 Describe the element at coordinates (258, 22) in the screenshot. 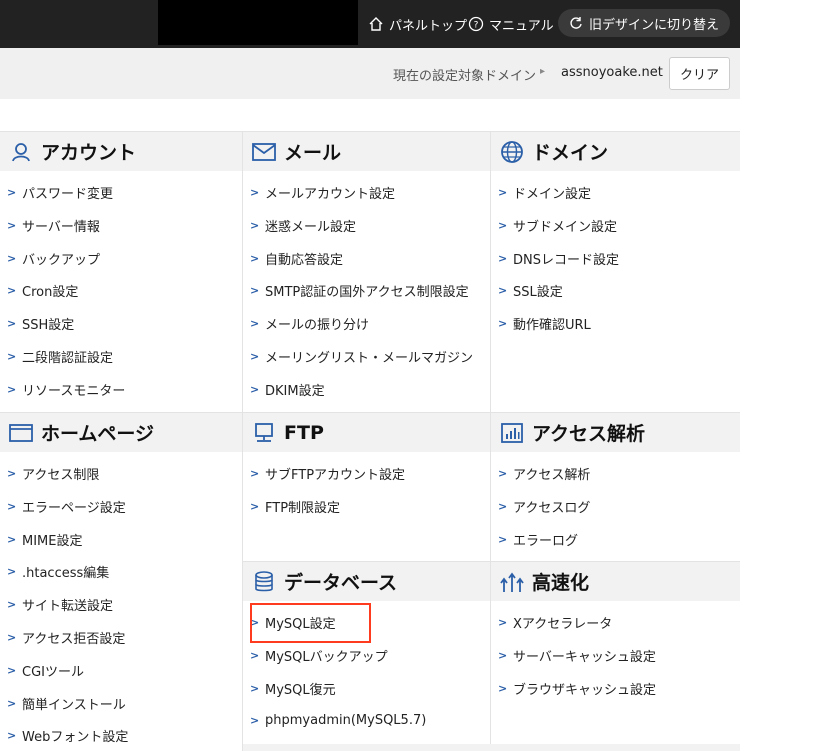

I see `redacted-logo-area` at that location.